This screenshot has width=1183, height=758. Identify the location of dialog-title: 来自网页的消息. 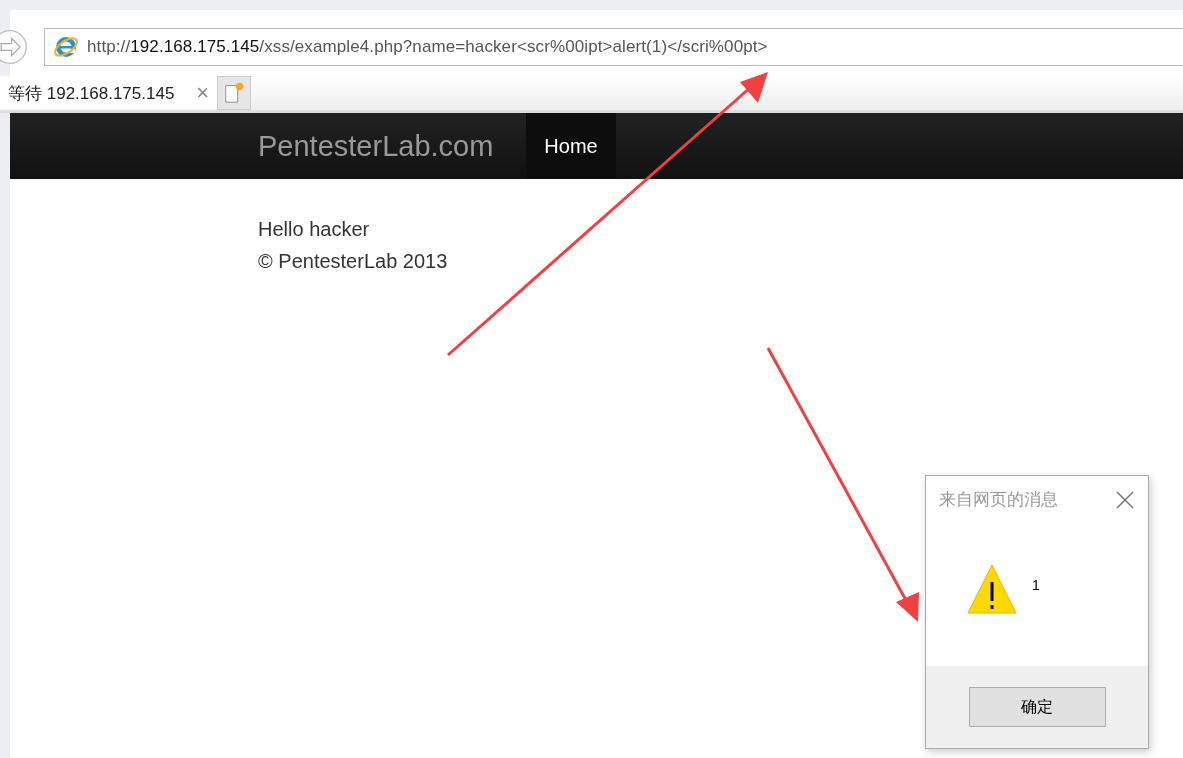
(998, 500).